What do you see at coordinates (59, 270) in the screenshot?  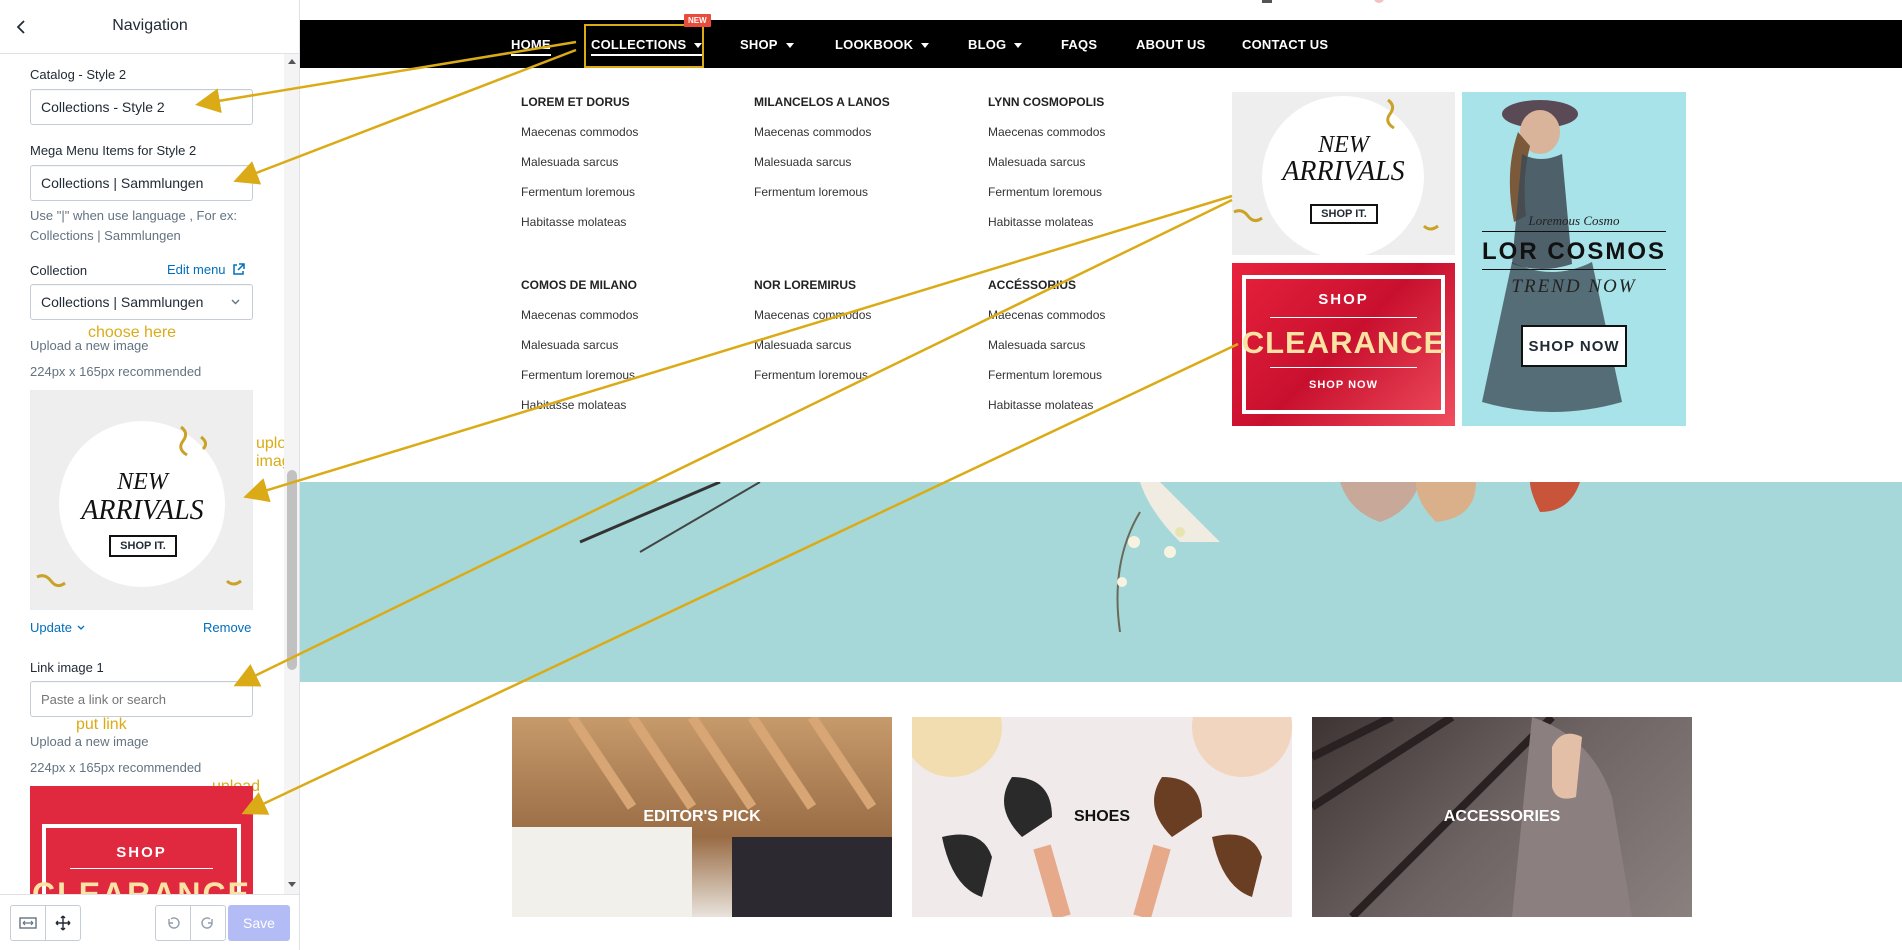 I see `collection-label: Collection` at bounding box center [59, 270].